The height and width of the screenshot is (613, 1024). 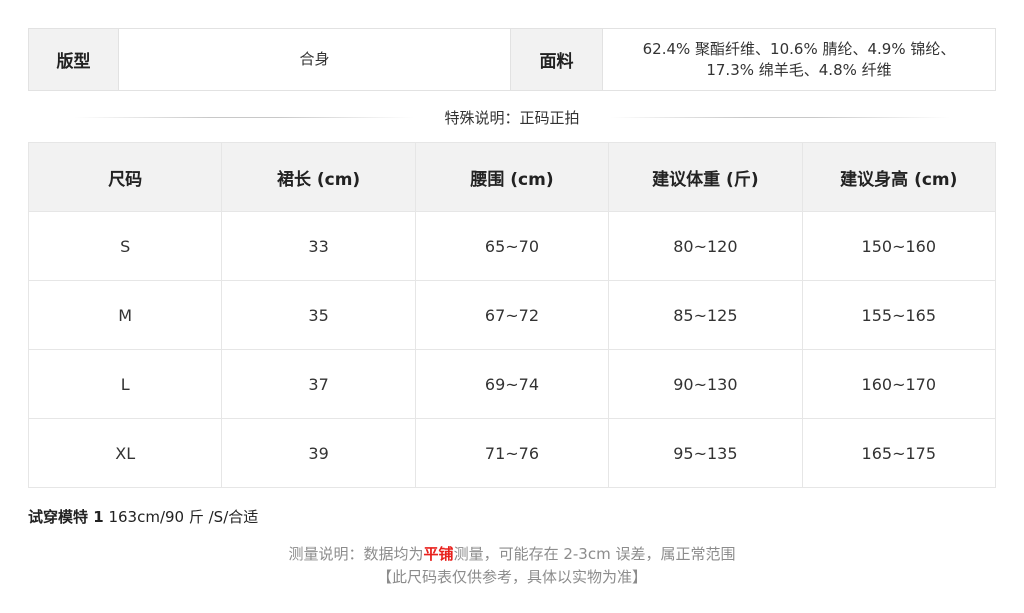 I want to click on fabric-label: 面料, so click(x=557, y=59).